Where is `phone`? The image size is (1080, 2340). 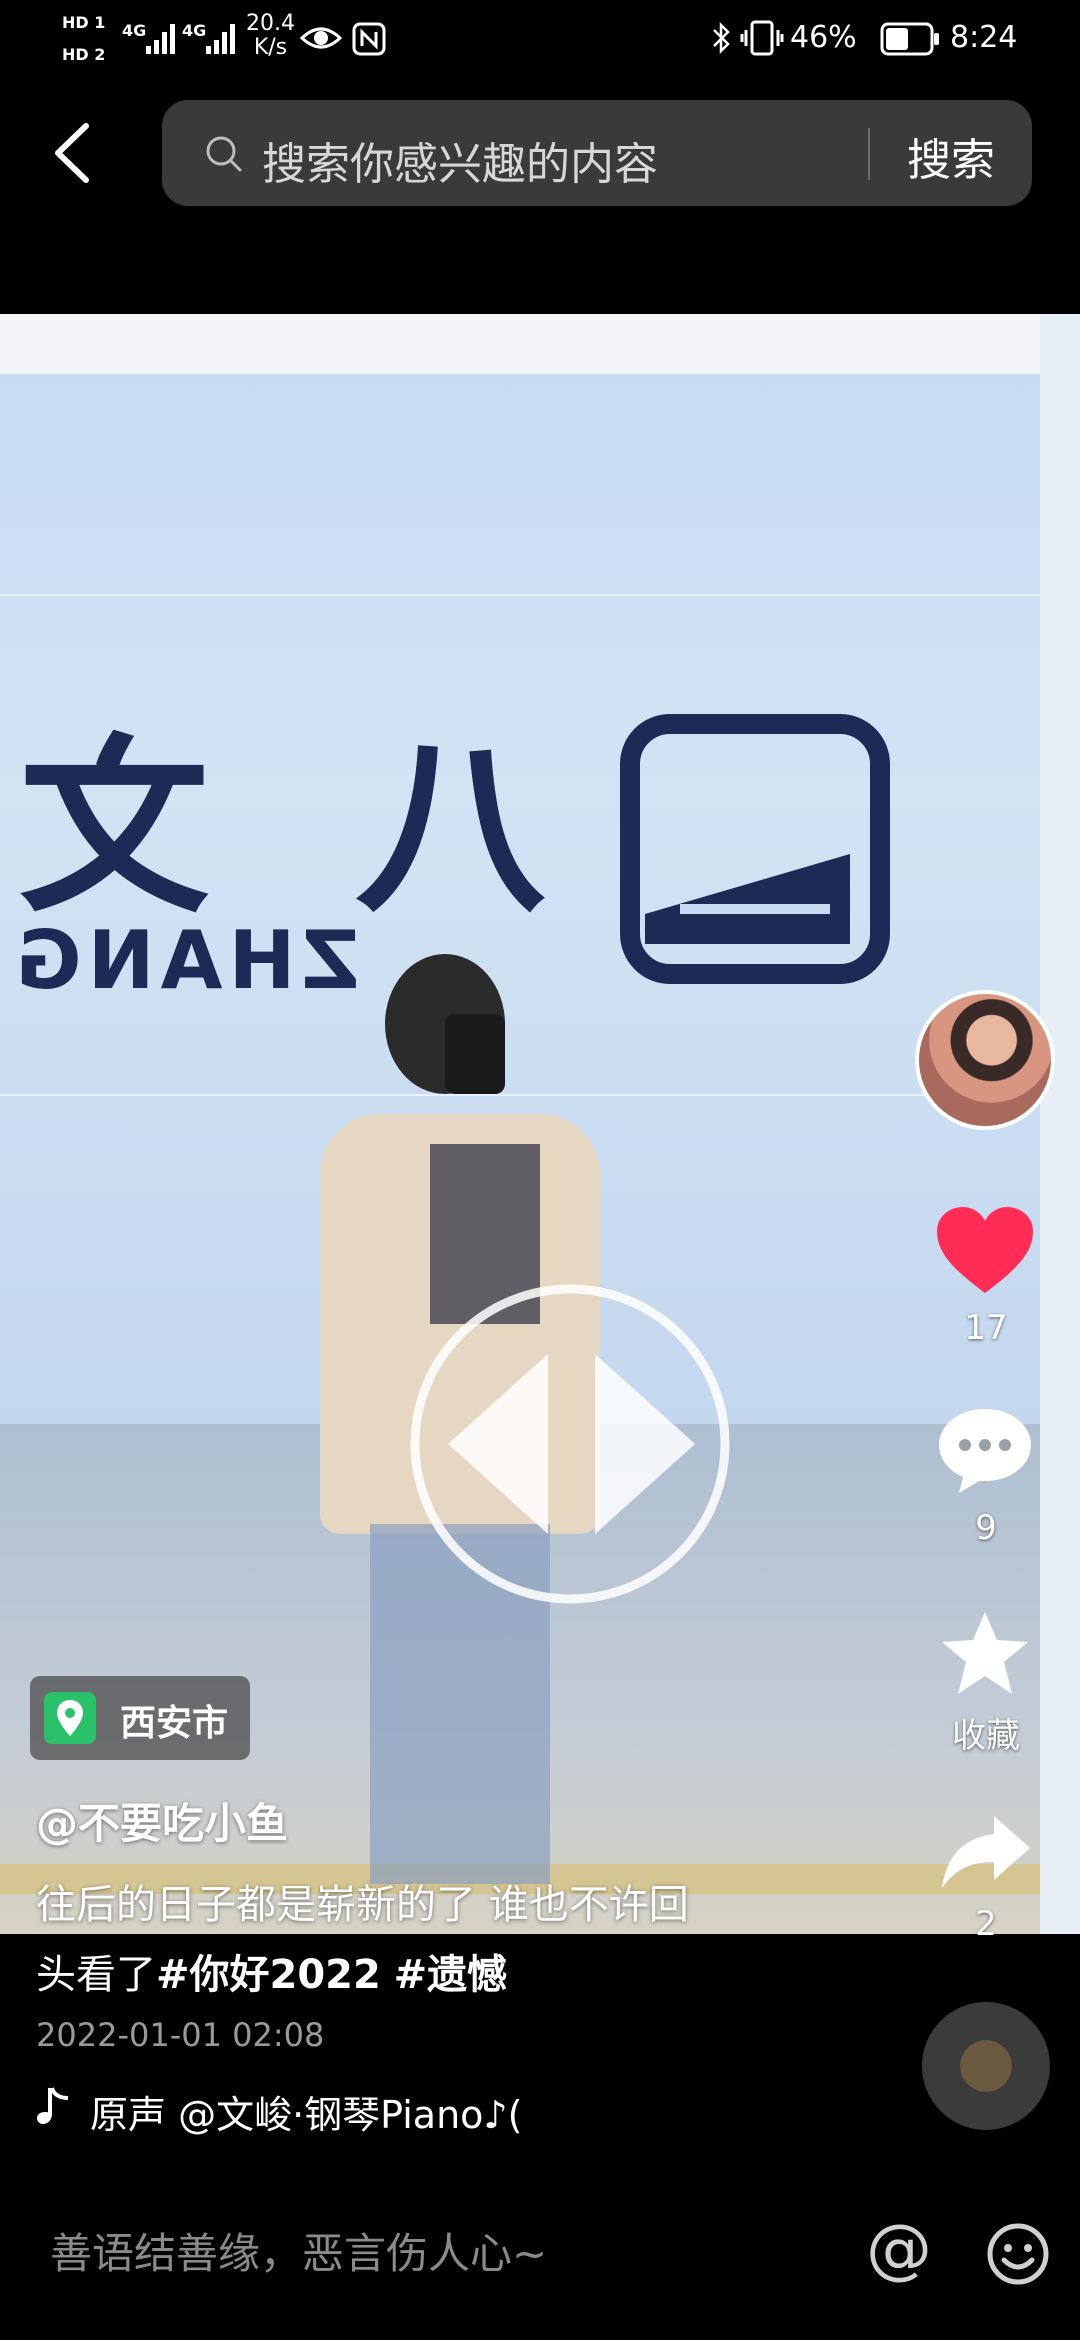
phone is located at coordinates (475, 1054).